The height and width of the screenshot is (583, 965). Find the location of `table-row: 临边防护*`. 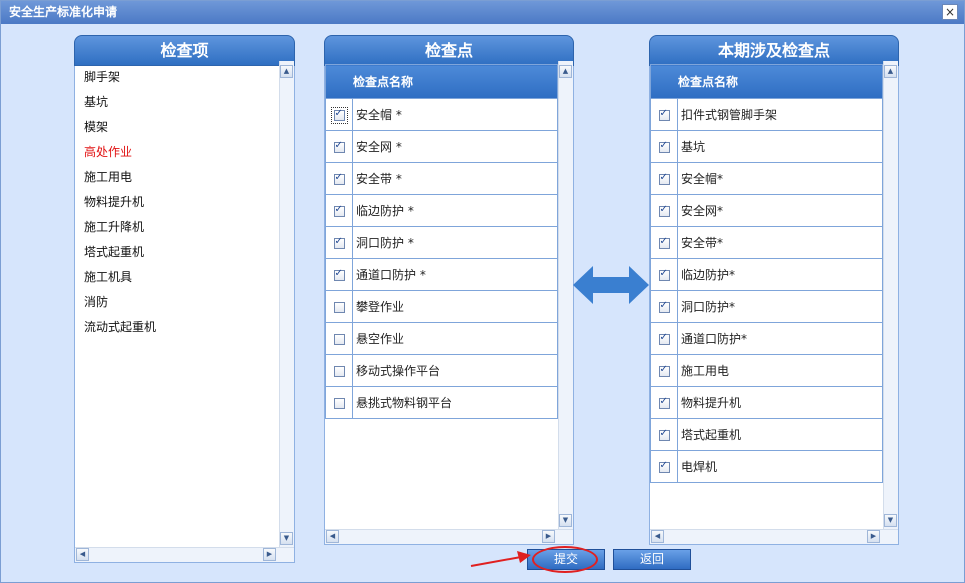

table-row: 临边防护* is located at coordinates (766, 274).